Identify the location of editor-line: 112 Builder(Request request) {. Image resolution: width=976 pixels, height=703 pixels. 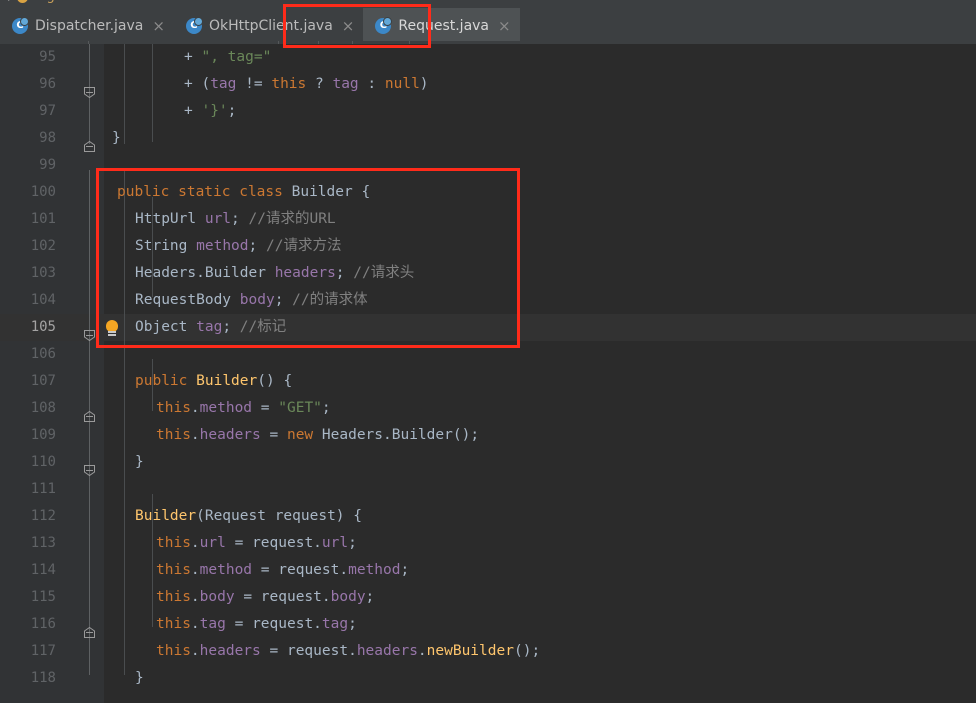
(488, 516).